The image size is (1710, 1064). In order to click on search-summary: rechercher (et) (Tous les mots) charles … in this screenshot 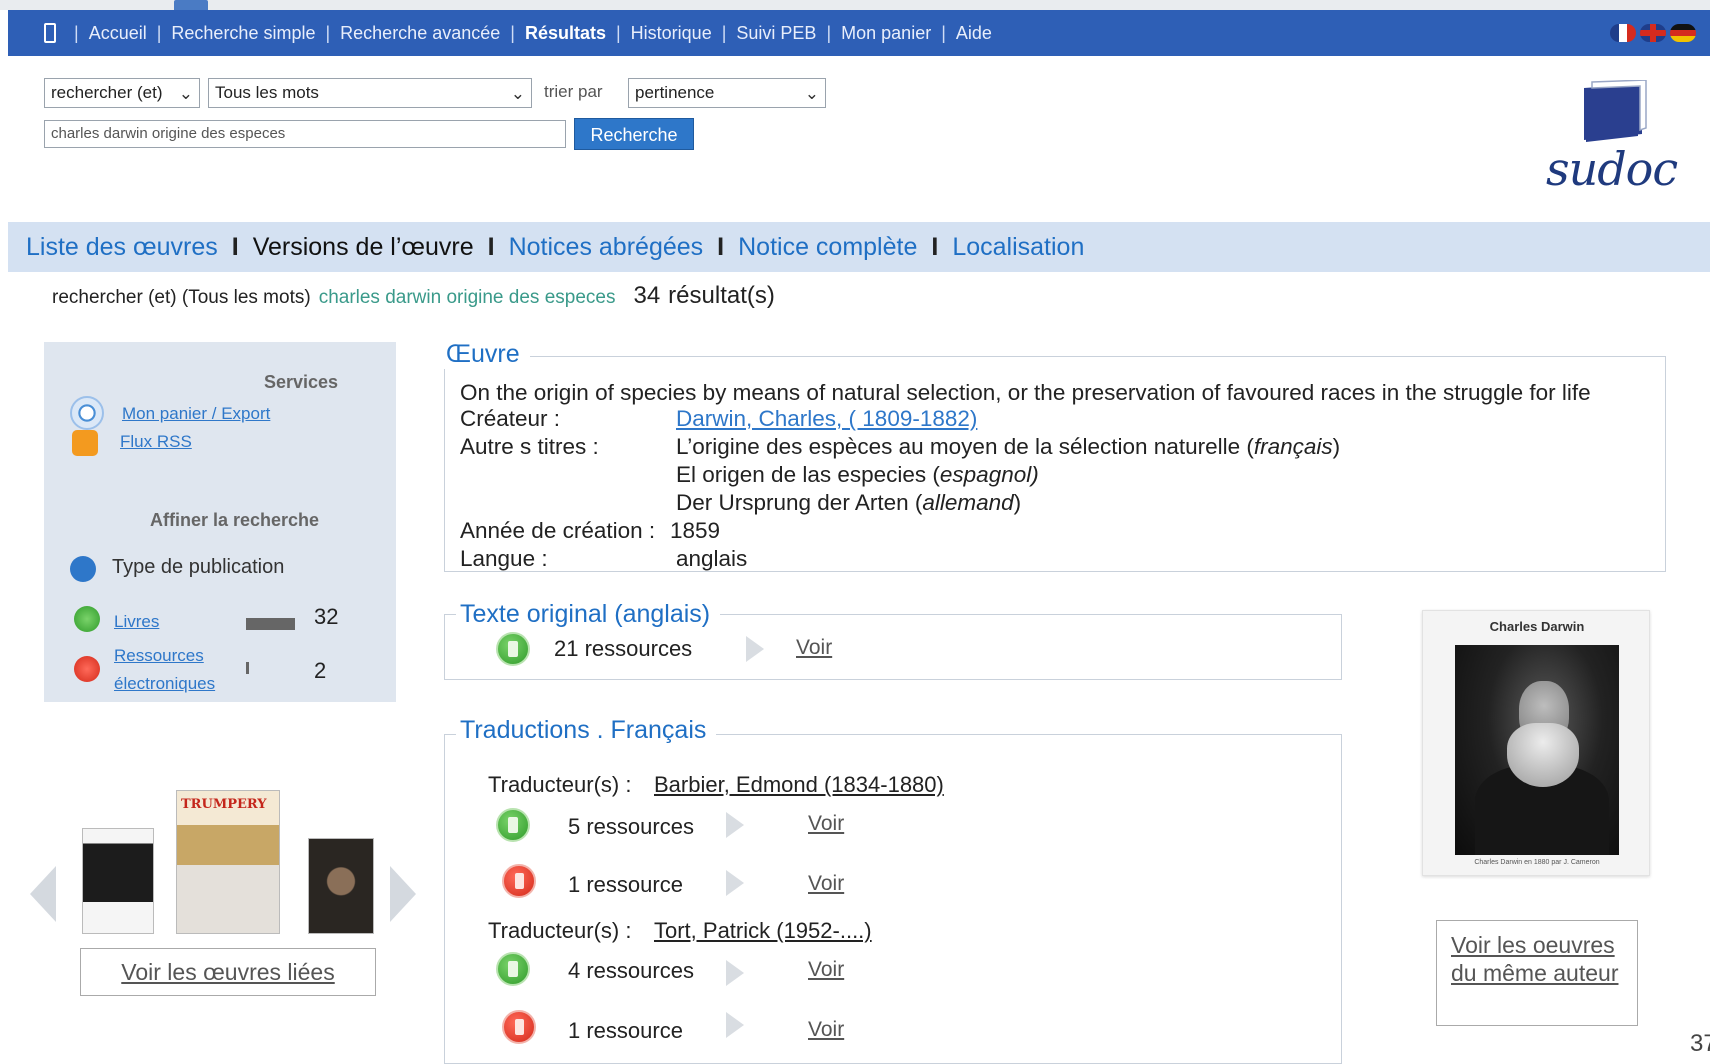, I will do `click(413, 296)`.